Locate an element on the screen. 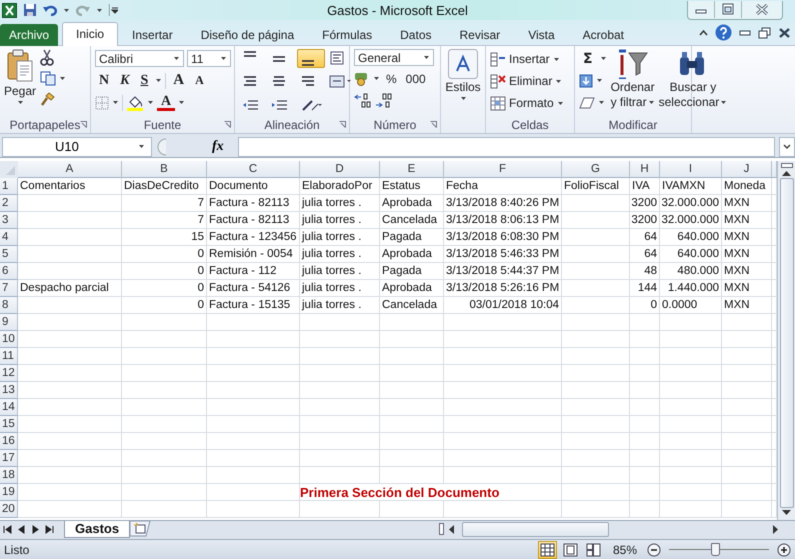 This screenshot has width=795, height=559. column-header: J is located at coordinates (747, 169).